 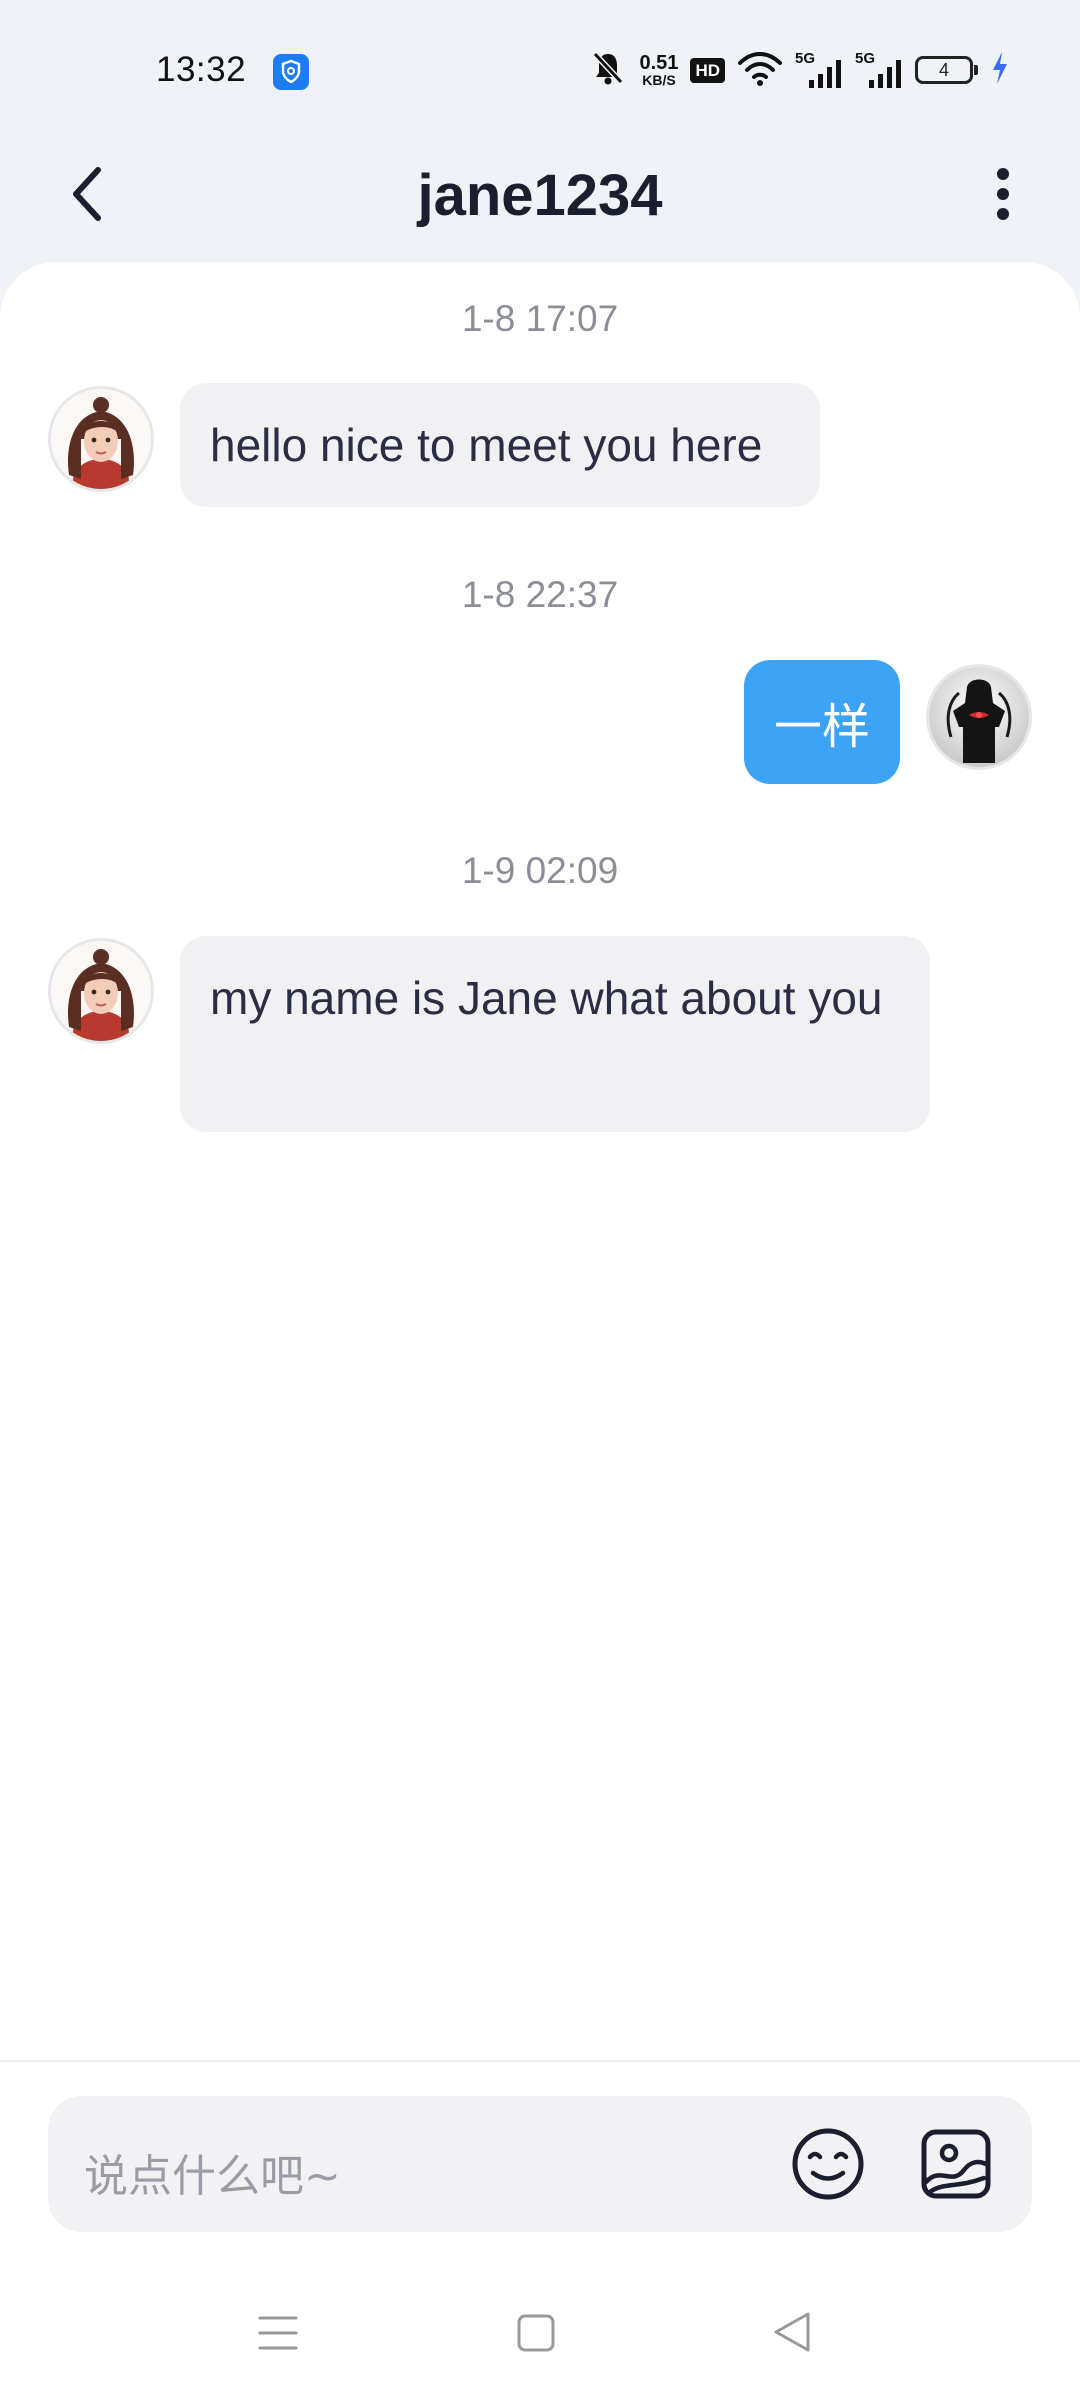 I want to click on status-icons: 0.51 KB/S HD 5G 5G 4, so click(x=799, y=70).